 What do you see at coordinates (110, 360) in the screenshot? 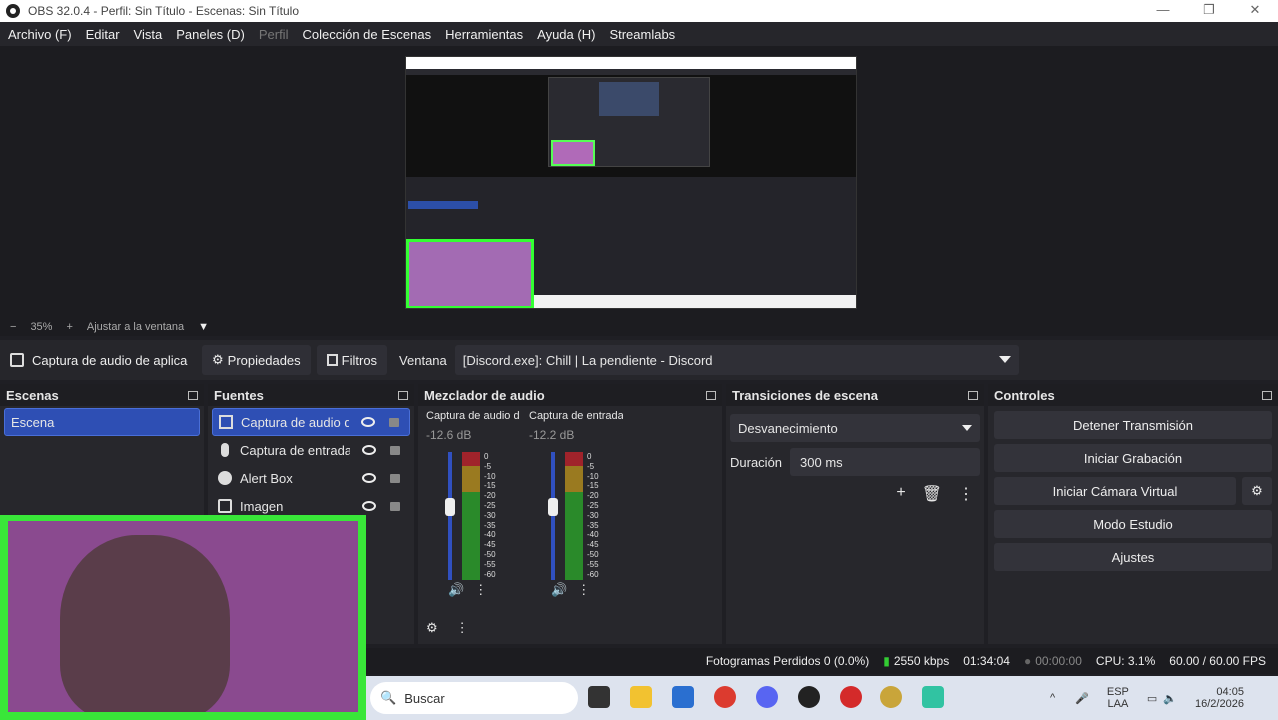
I see `selected-source-name: Captura de audio de aplicación` at bounding box center [110, 360].